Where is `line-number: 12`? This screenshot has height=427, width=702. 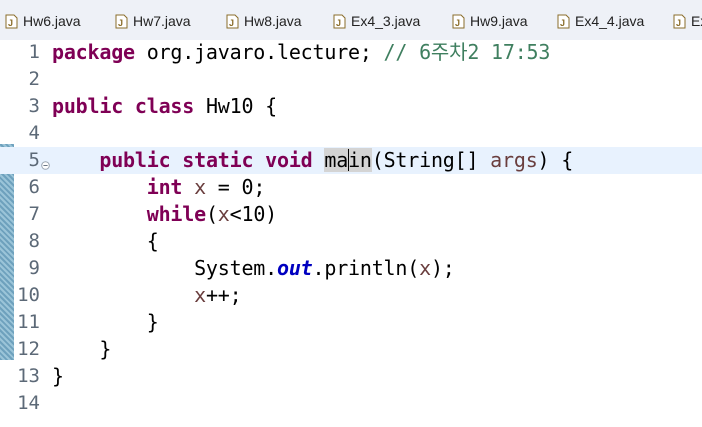
line-number: 12 is located at coordinates (28, 349).